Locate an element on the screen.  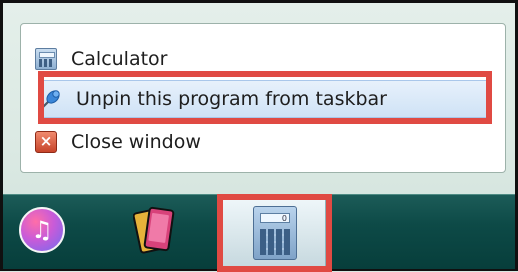
taskbar-button-itunes: ♫ is located at coordinates (45, 232).